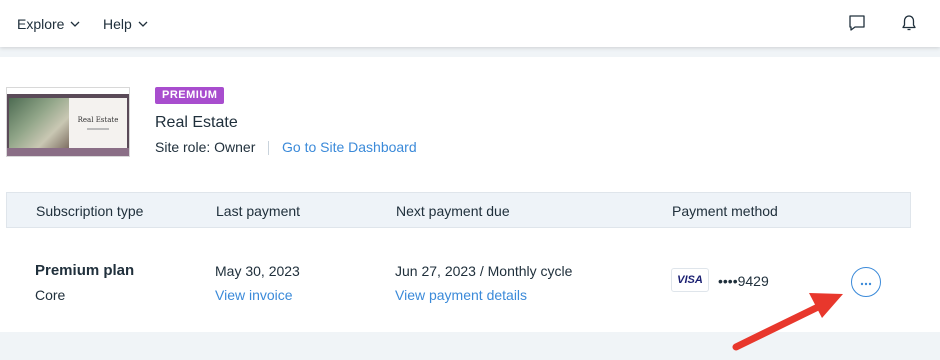  Describe the element at coordinates (254, 295) in the screenshot. I see `view-invoice-link: View invoice` at that location.